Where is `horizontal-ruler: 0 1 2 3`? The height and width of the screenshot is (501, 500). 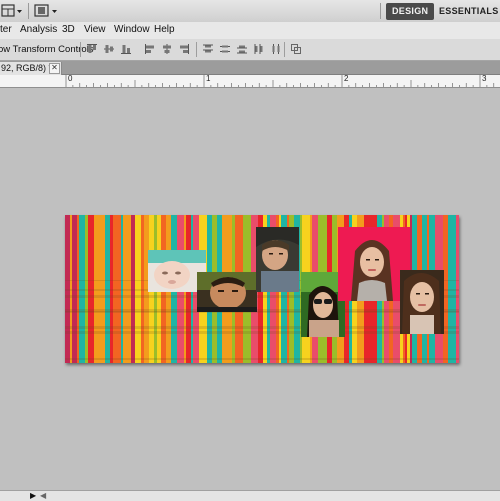 horizontal-ruler: 0 1 2 3 is located at coordinates (250, 81).